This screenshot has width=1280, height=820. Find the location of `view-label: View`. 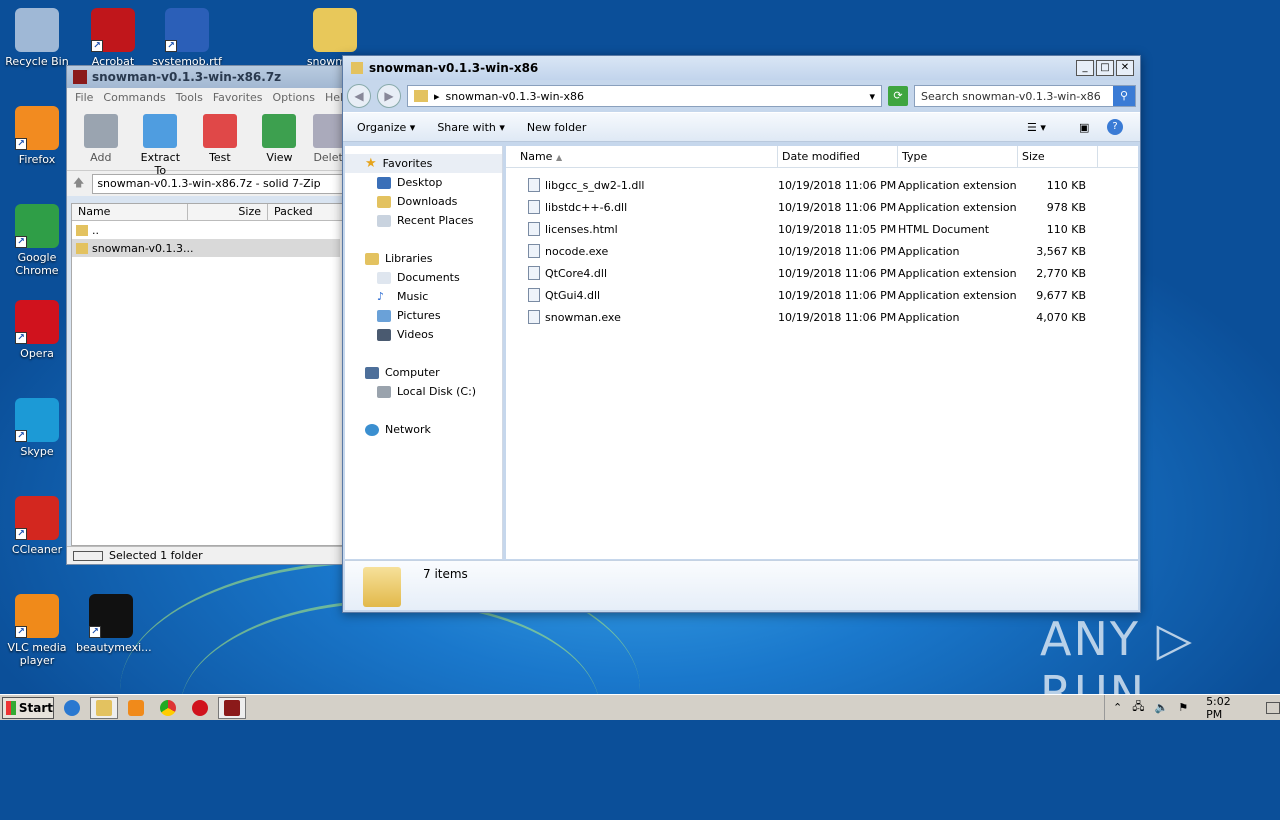

view-label: View is located at coordinates (279, 157).